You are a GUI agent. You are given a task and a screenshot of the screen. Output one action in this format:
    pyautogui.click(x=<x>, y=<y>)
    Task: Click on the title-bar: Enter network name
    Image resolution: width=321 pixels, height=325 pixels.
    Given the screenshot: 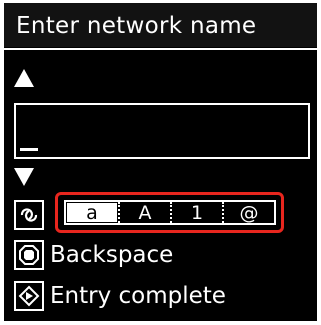 What is the action you would take?
    pyautogui.click(x=160, y=25)
    